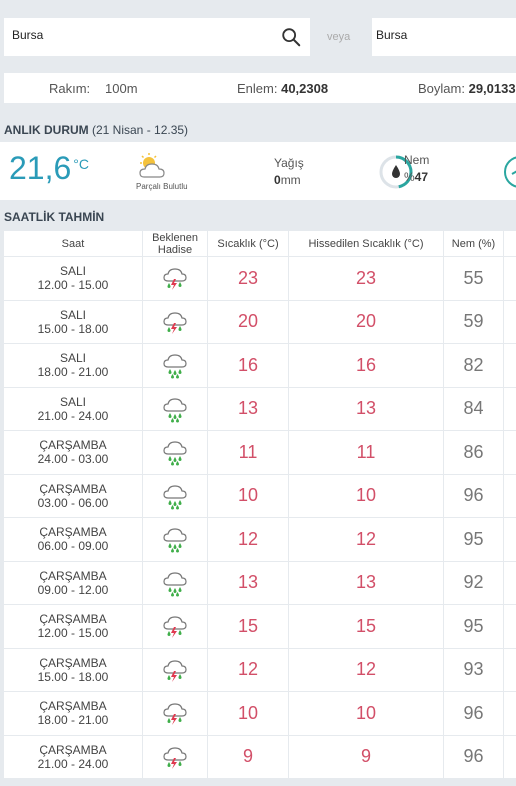 The height and width of the screenshot is (786, 516). Describe the element at coordinates (474, 409) in the screenshot. I see `humidity-cell: 84` at that location.